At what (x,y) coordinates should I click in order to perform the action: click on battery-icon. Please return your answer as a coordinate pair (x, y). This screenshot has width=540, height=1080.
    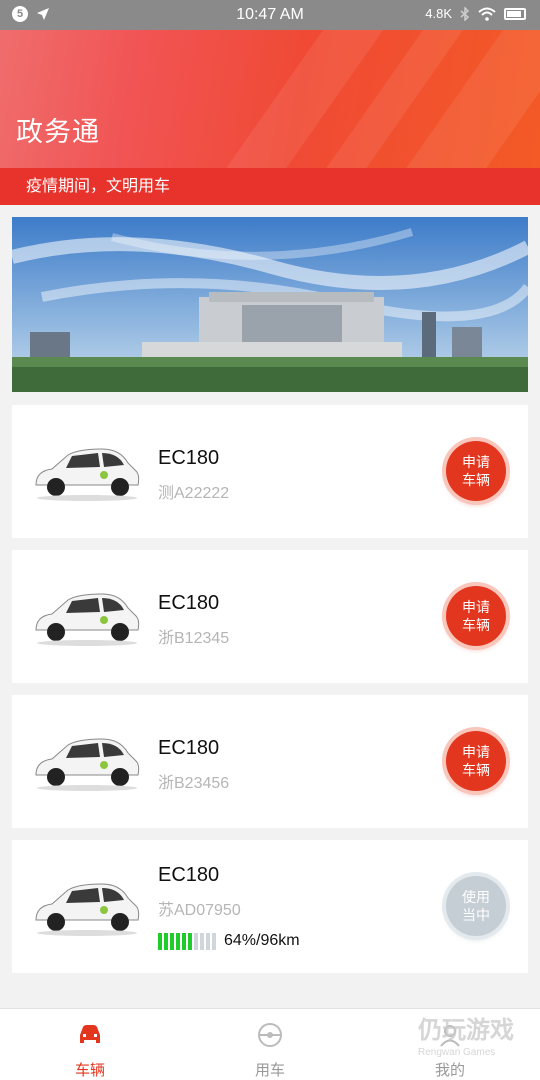
    Looking at the image, I should click on (515, 13).